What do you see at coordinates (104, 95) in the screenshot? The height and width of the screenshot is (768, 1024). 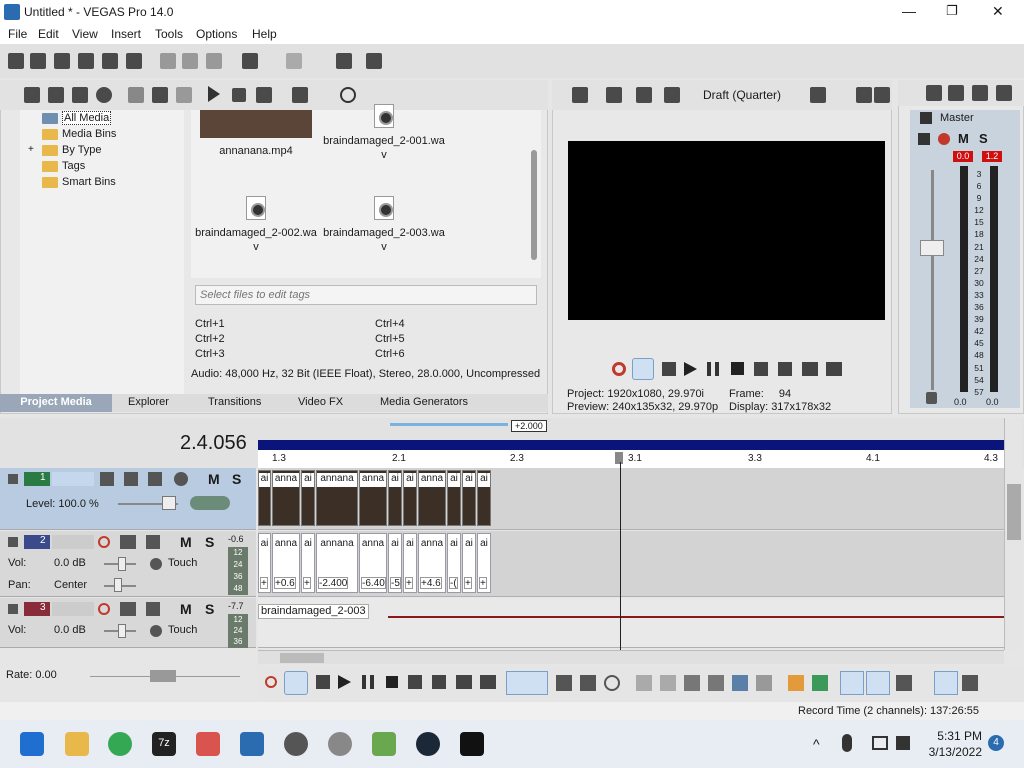 I see `web-icon` at bounding box center [104, 95].